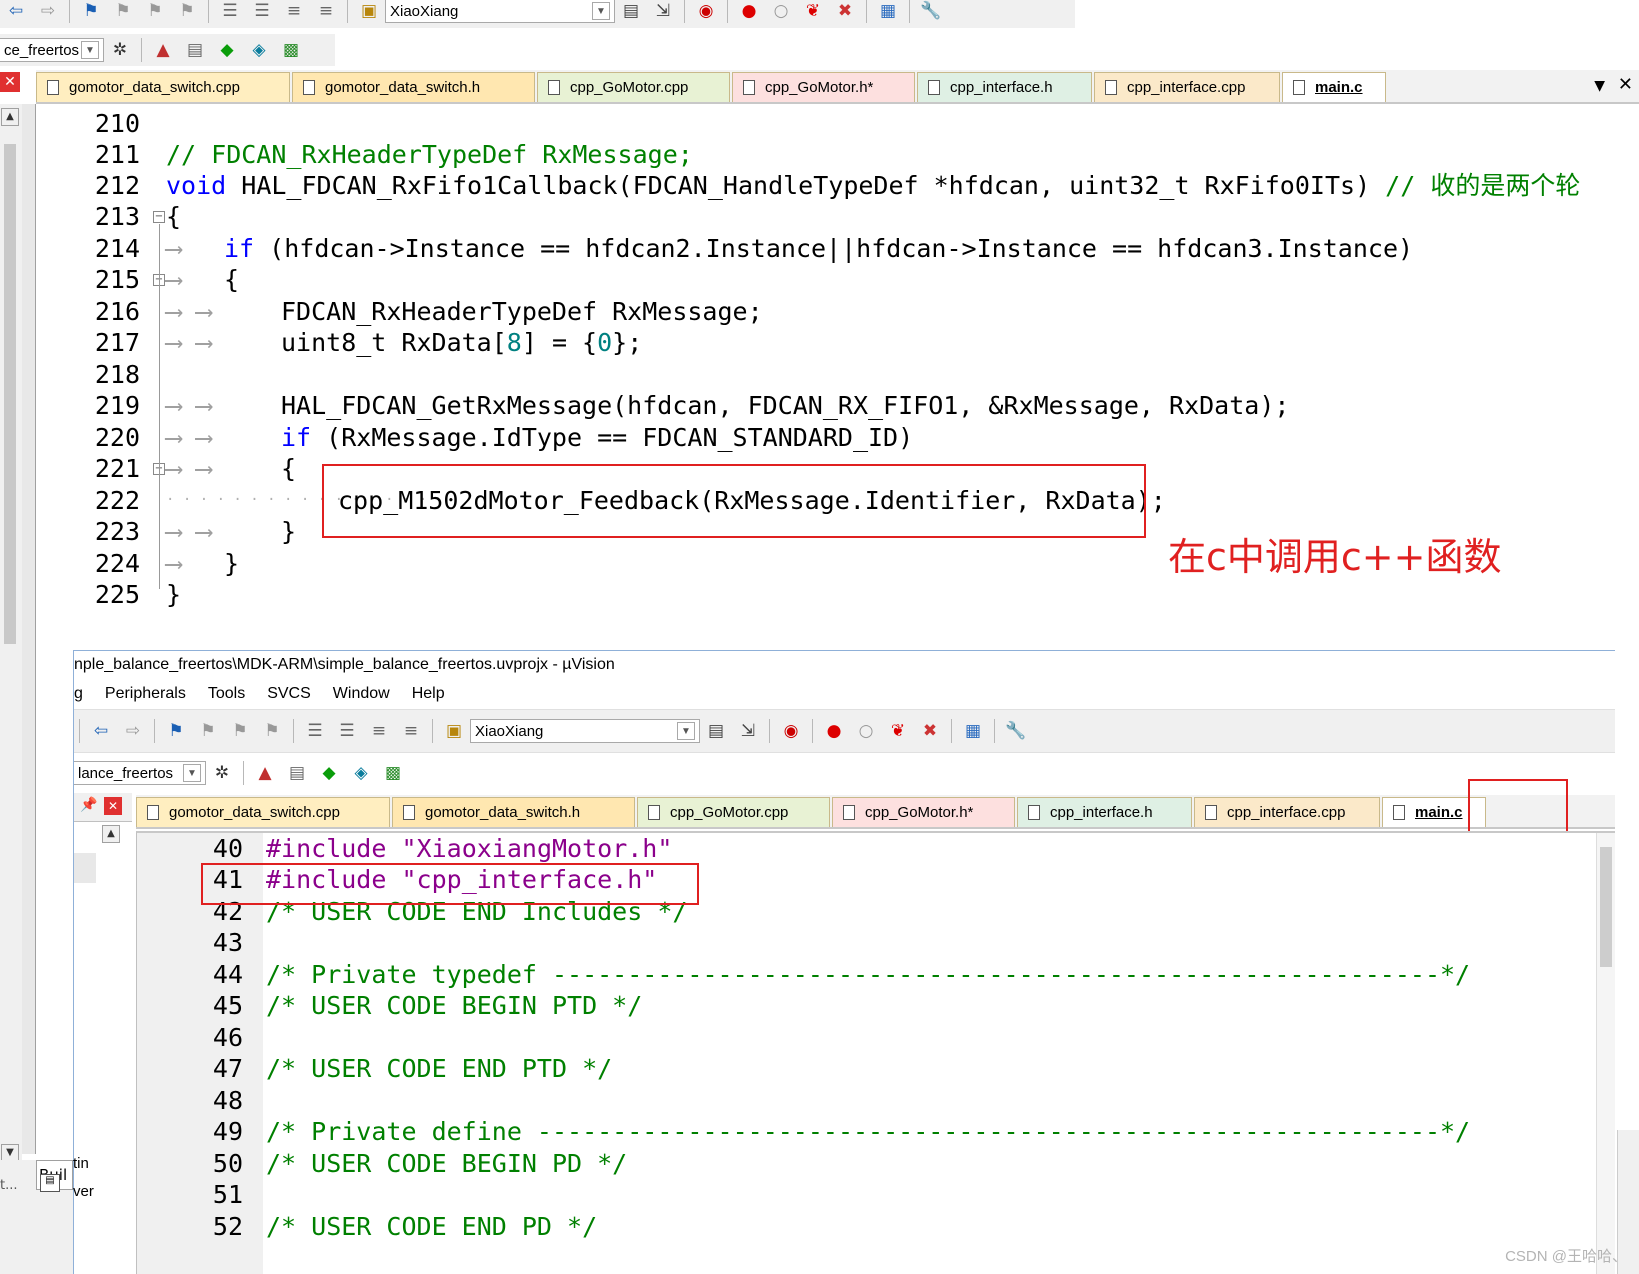 This screenshot has height=1274, width=1639. Describe the element at coordinates (140, 773) in the screenshot. I see `project-combo: lance_freertos ▼` at that location.